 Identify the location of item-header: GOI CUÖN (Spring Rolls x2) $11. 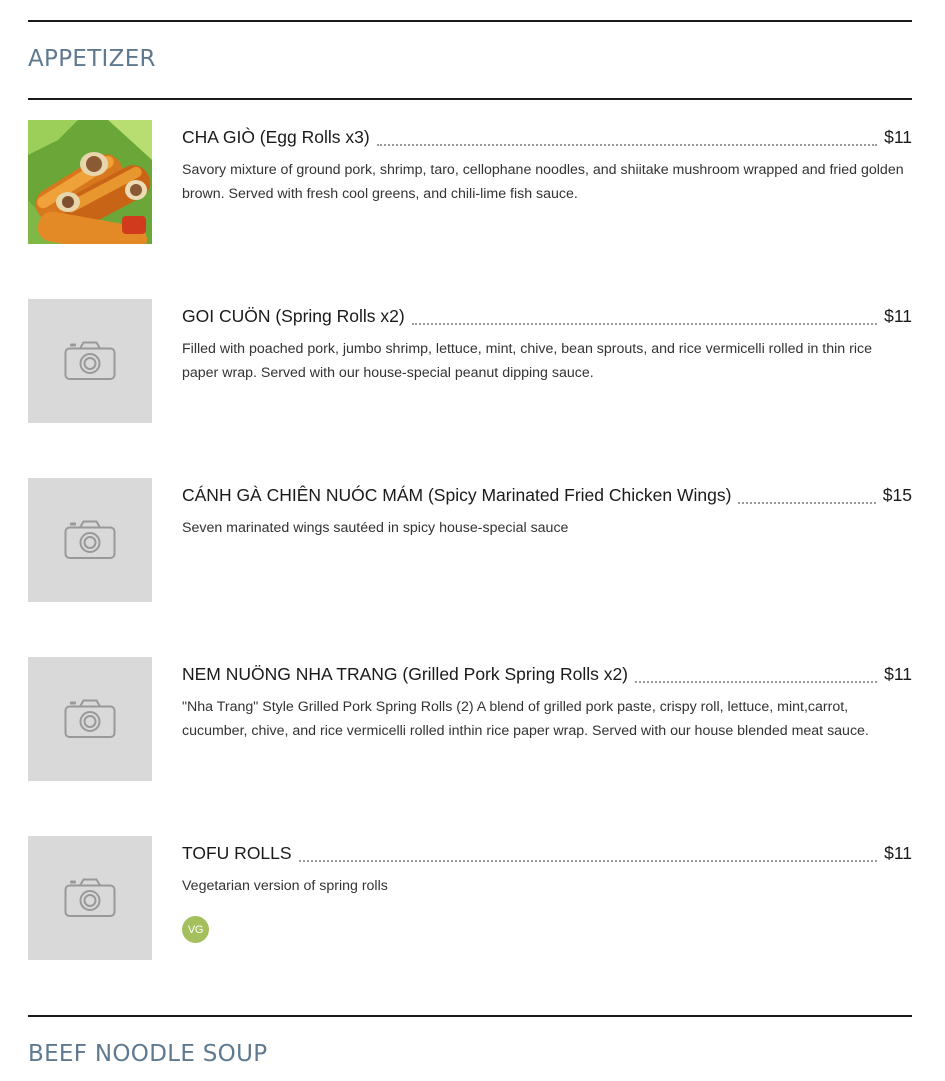
(547, 313).